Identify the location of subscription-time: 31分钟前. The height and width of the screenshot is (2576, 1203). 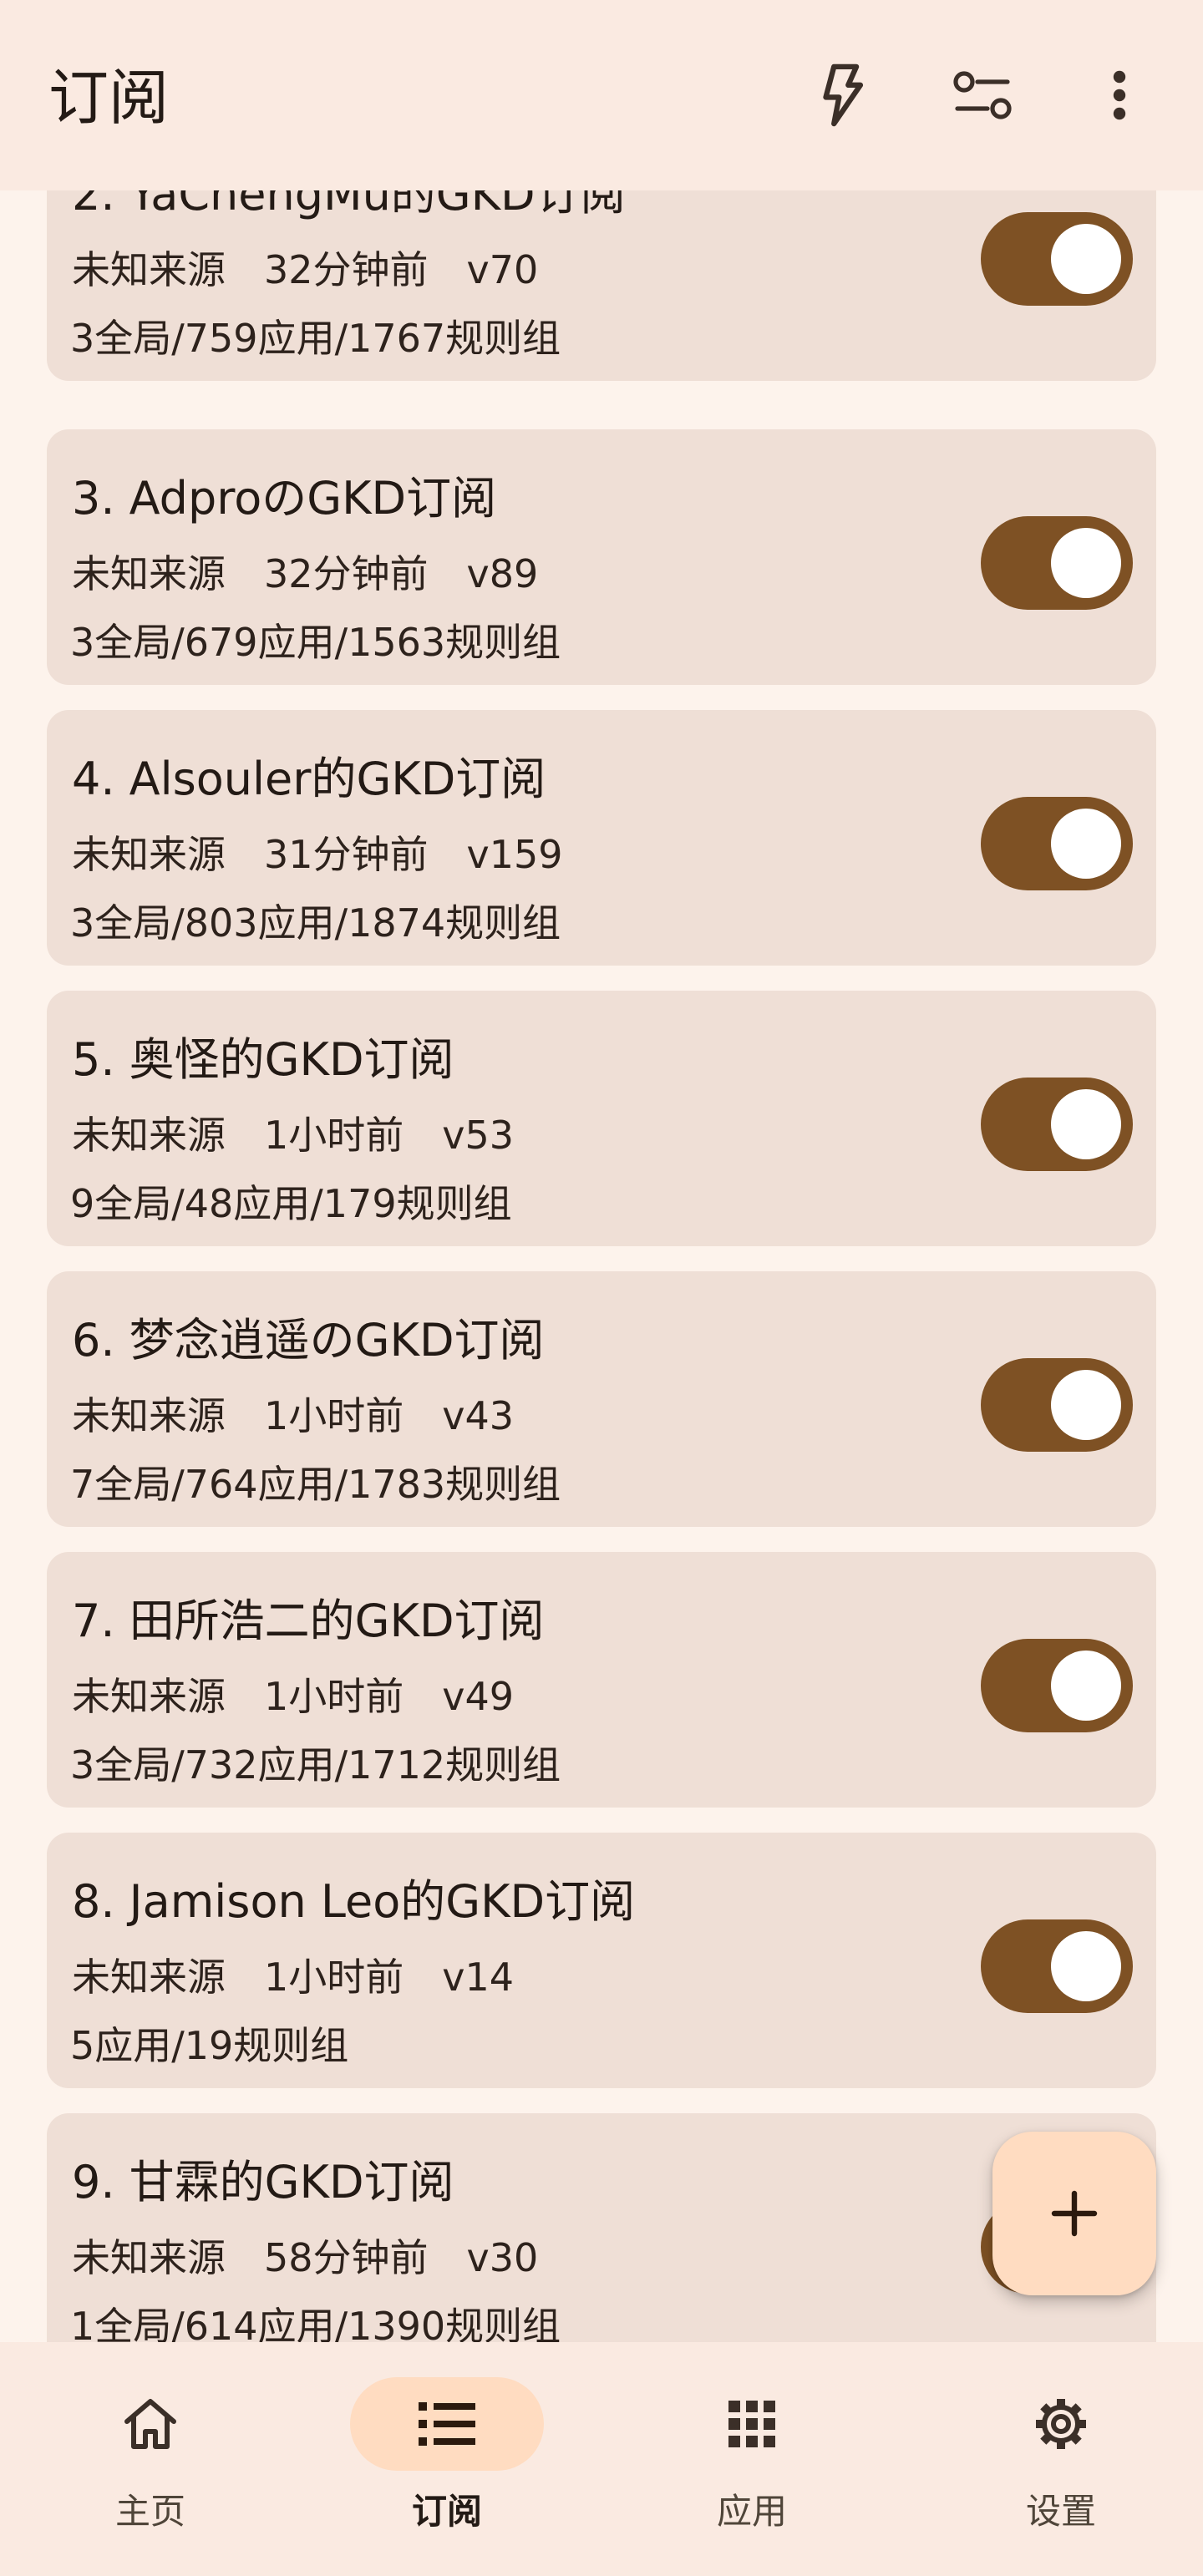
(347, 854).